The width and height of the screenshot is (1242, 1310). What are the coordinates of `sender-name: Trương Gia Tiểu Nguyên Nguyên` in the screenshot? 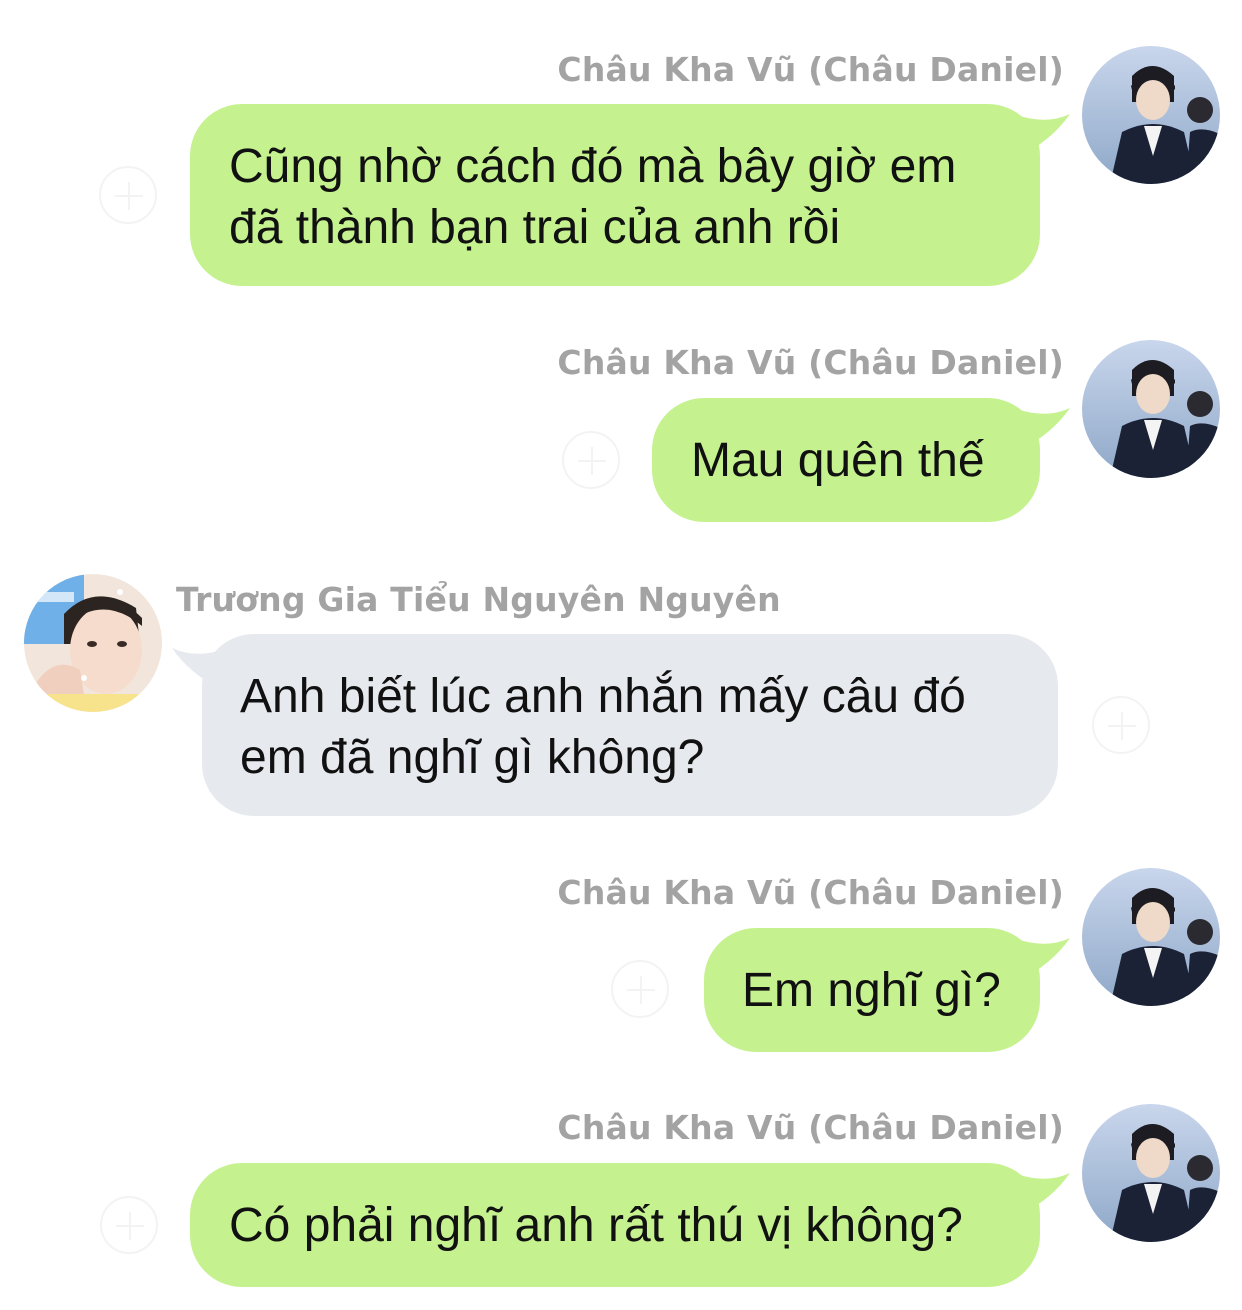 It's located at (478, 599).